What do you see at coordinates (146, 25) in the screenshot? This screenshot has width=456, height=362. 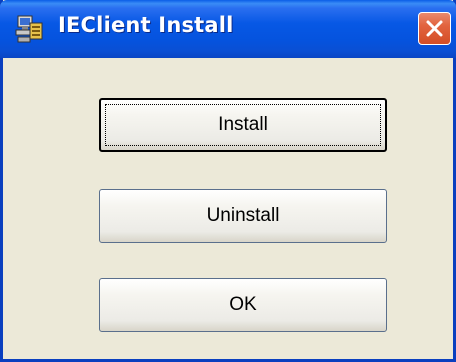 I see `window-title: IEClient Install` at bounding box center [146, 25].